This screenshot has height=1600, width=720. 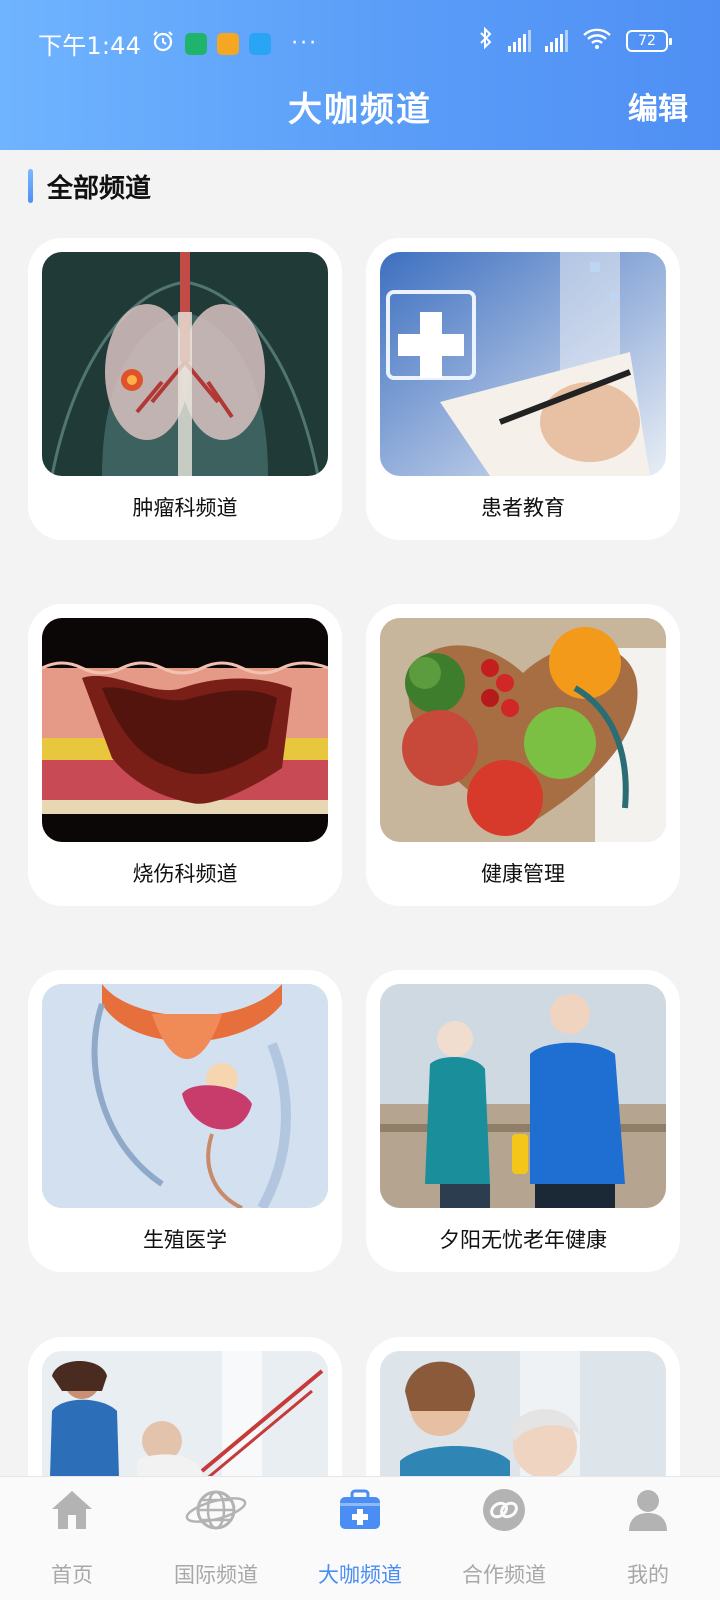 I want to click on channel-card-elderly-health: 夕阳无忧老年健康, so click(x=523, y=1121).